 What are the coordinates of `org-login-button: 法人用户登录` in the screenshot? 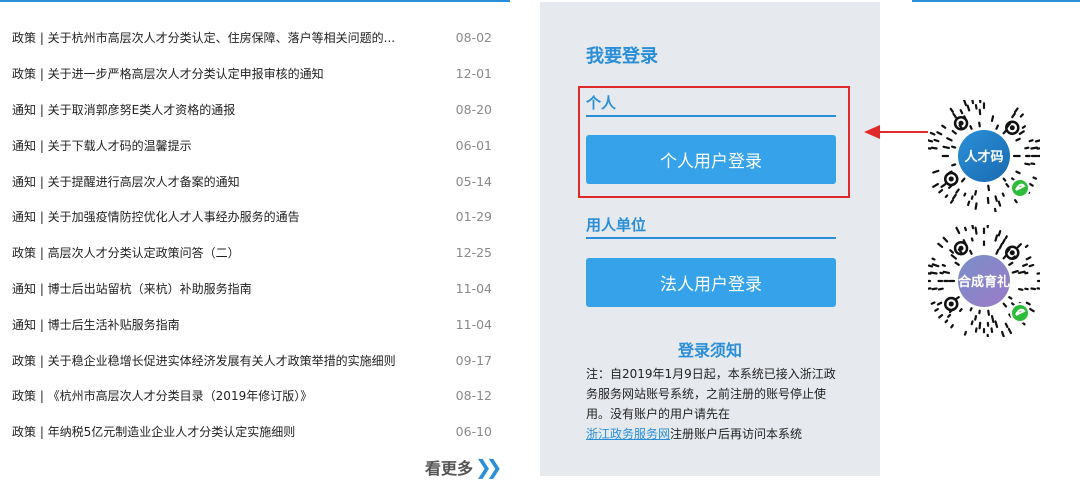 It's located at (711, 282).